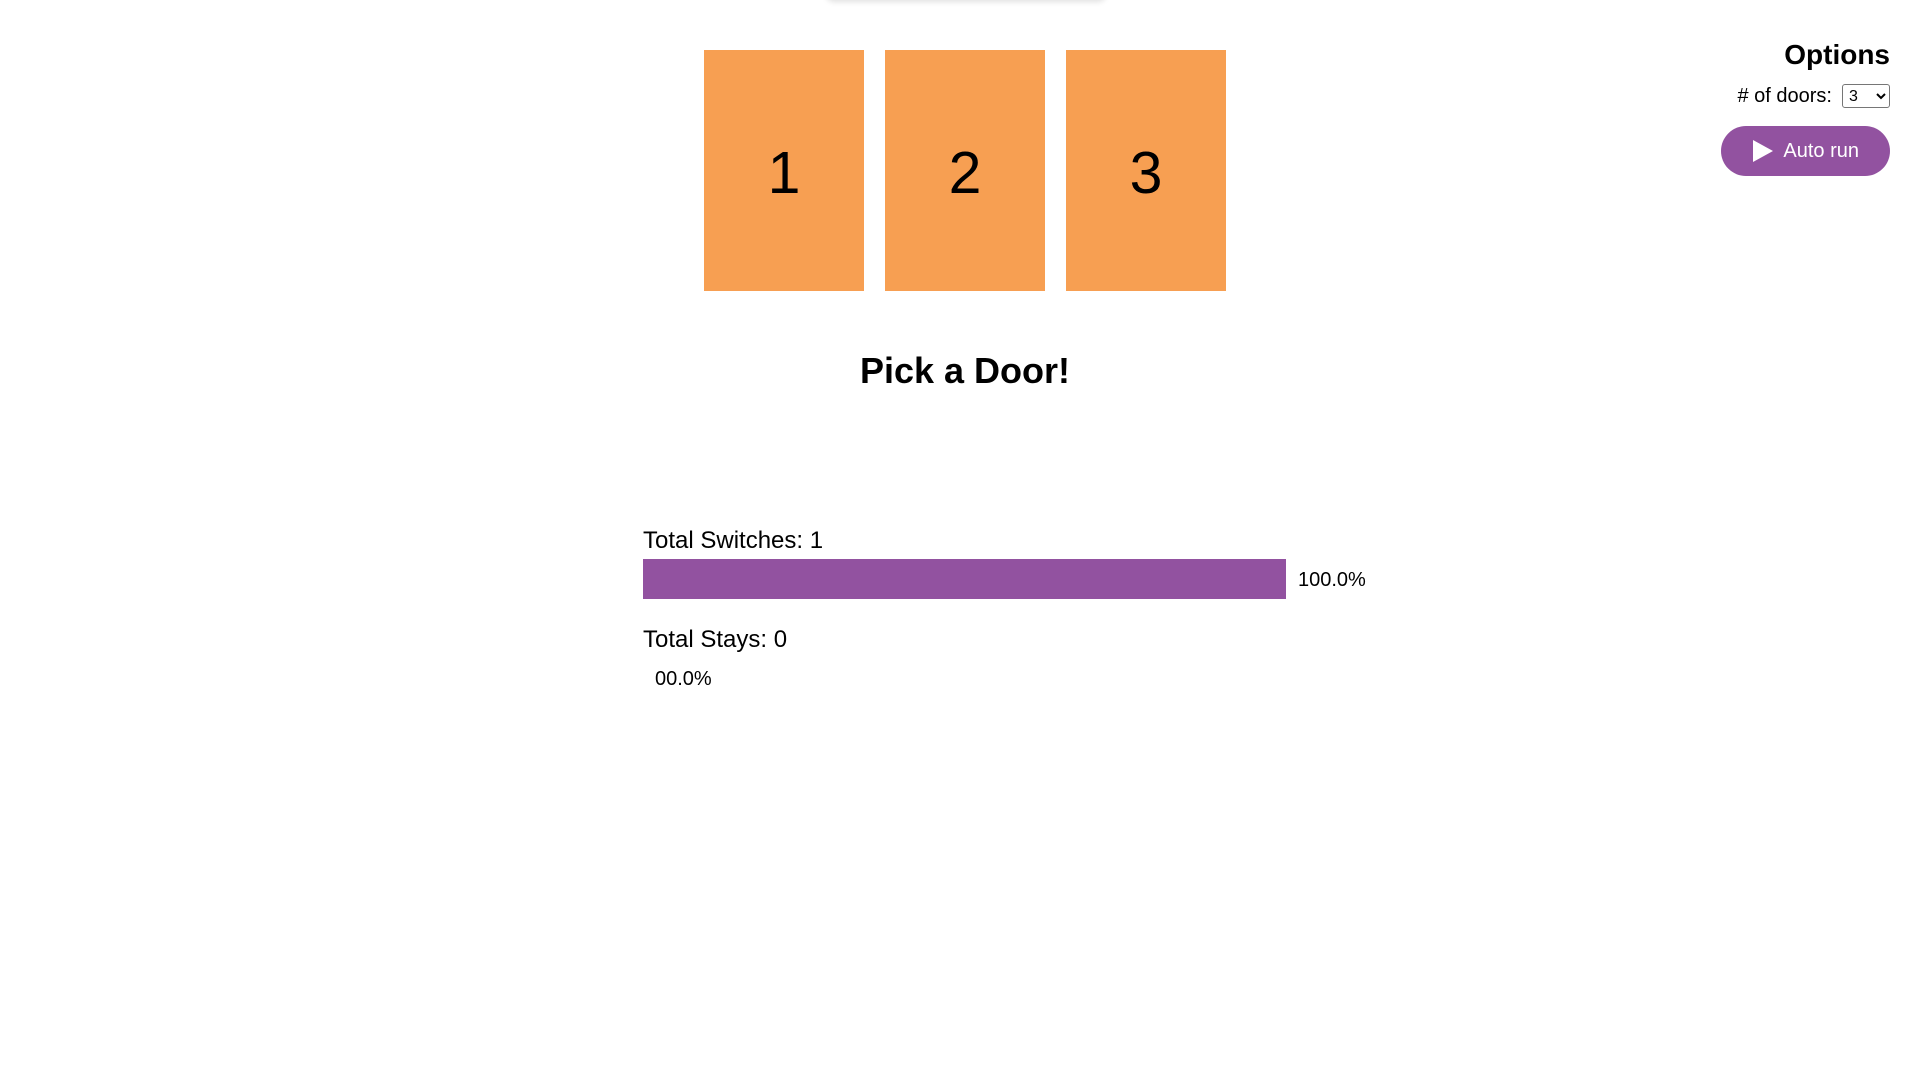 This screenshot has width=1920, height=1080. Describe the element at coordinates (1821, 150) in the screenshot. I see `autorun-label: Auto run` at that location.